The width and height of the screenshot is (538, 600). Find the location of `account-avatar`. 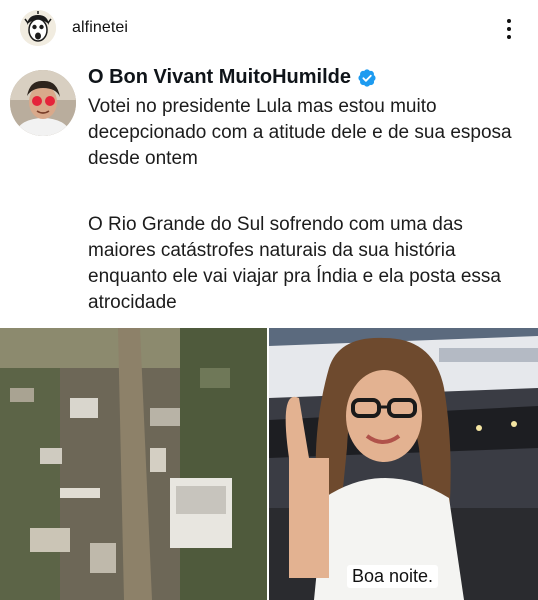

account-avatar is located at coordinates (38, 28).